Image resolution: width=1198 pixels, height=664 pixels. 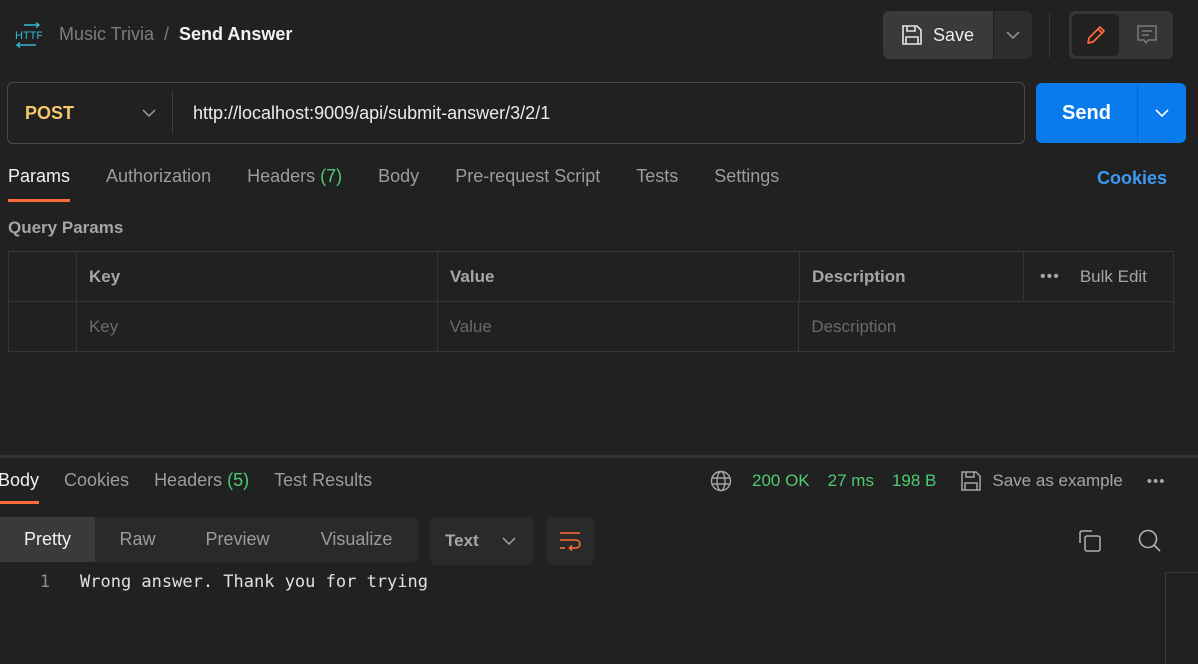 What do you see at coordinates (43, 326) in the screenshot?
I see `row-checkbox-cell` at bounding box center [43, 326].